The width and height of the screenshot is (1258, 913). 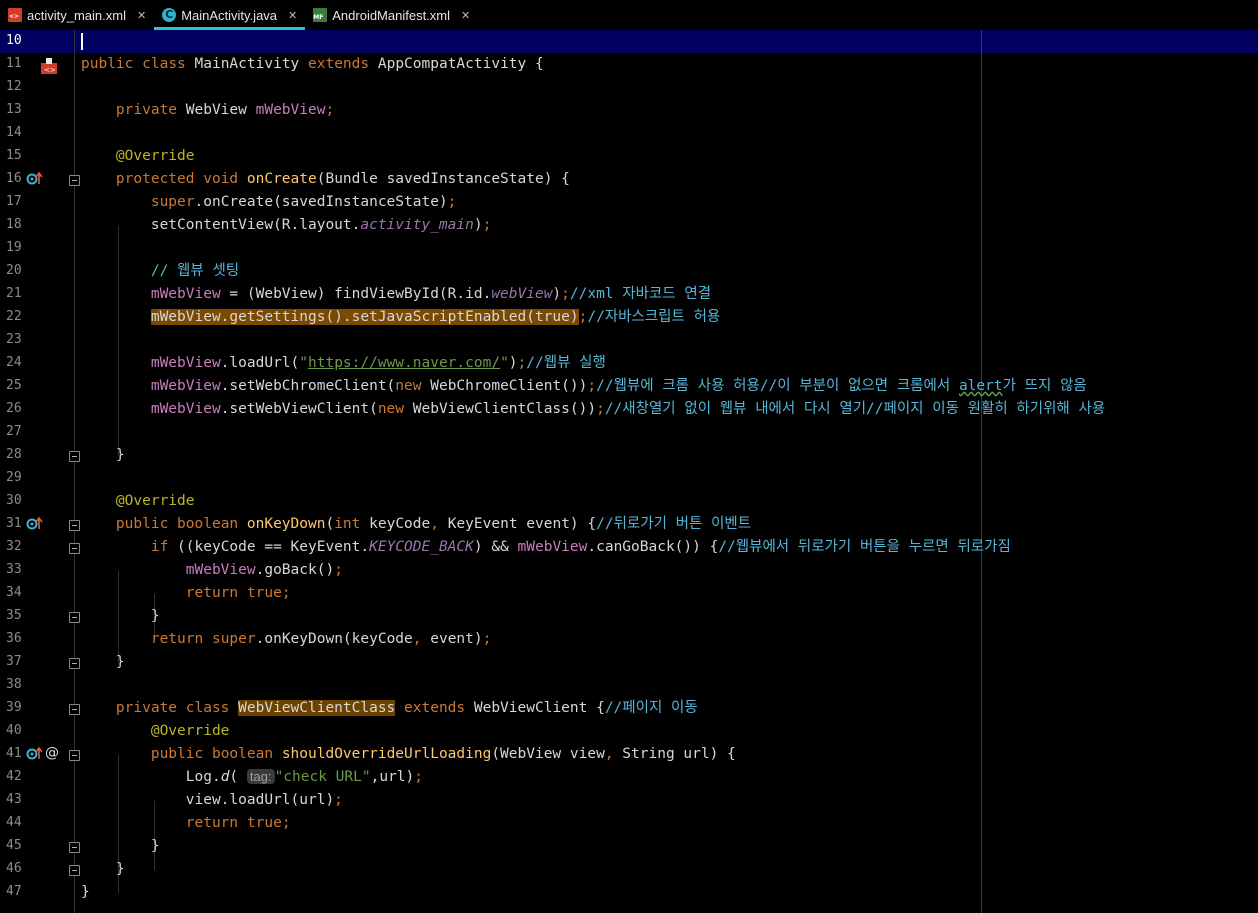 I want to click on code-line: 20 // 웹뷰 셋팅, so click(x=629, y=271).